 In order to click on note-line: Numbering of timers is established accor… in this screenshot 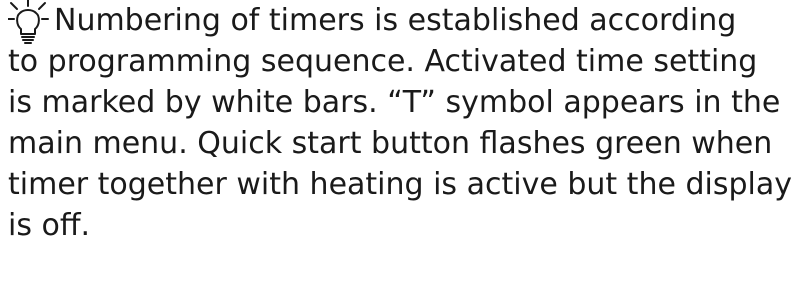, I will do `click(395, 20)`.